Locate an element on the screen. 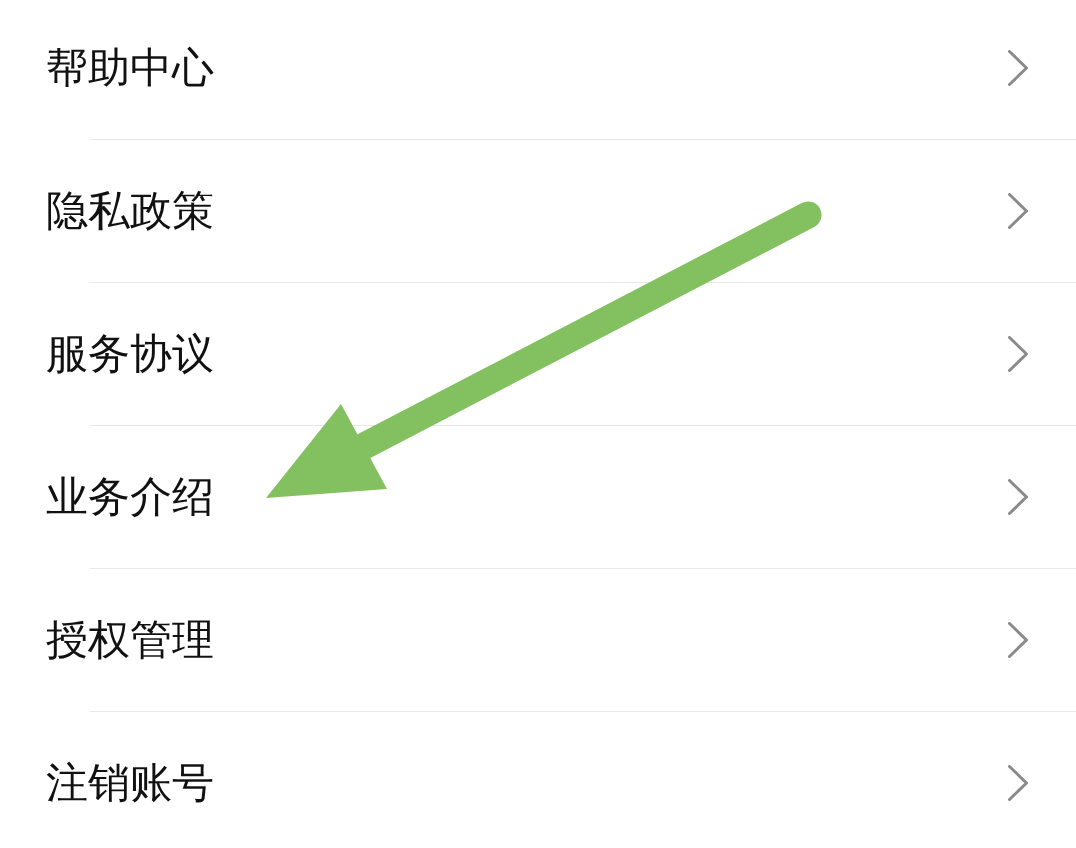 Image resolution: width=1076 pixels, height=848 pixels. menu-item: 帮助中心 is located at coordinates (130, 68).